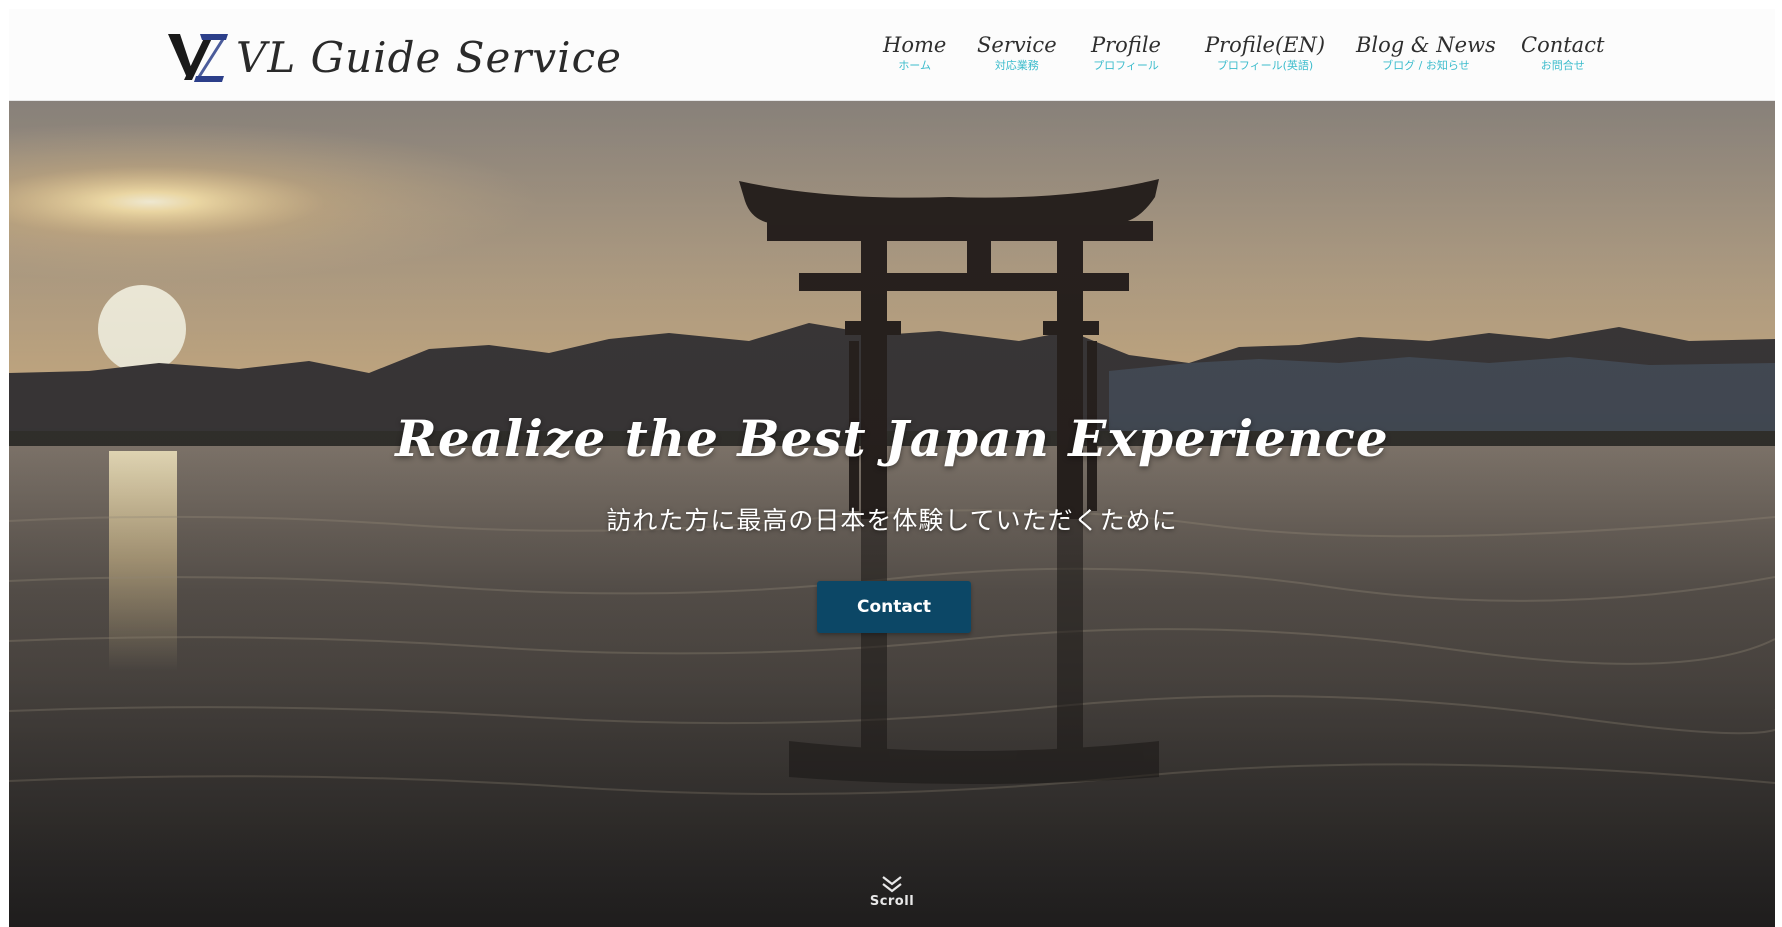 The image size is (1782, 927). I want to click on nav-label: Profile(EN), so click(1265, 45).